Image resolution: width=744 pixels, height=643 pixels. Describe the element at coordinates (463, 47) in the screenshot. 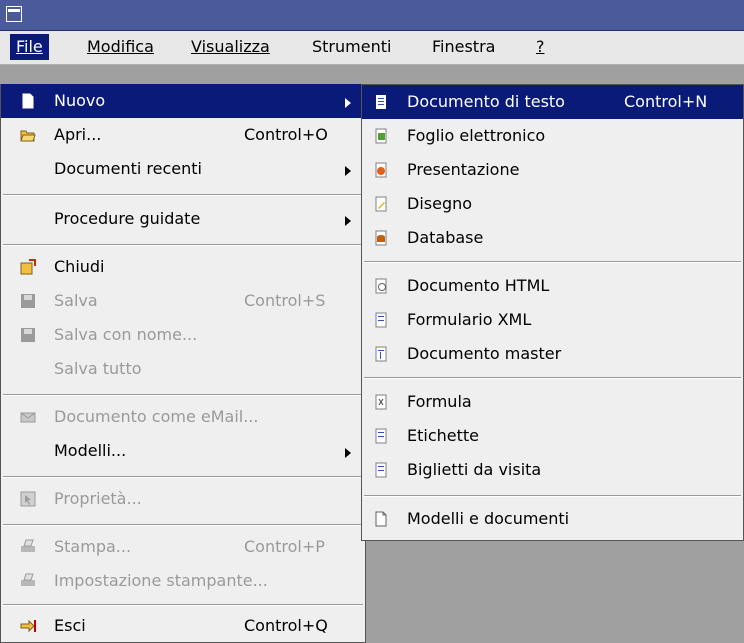

I see `menu-finestra: Finestra` at that location.